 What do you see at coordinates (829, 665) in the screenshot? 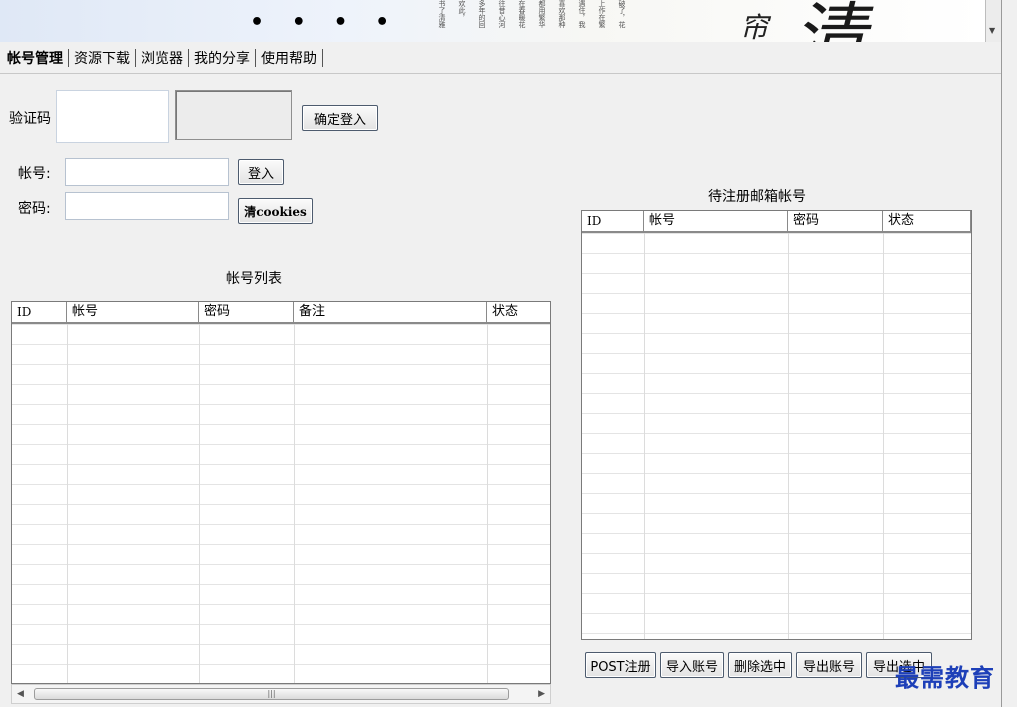
I see `export-accounts-button: 导出账号` at bounding box center [829, 665].